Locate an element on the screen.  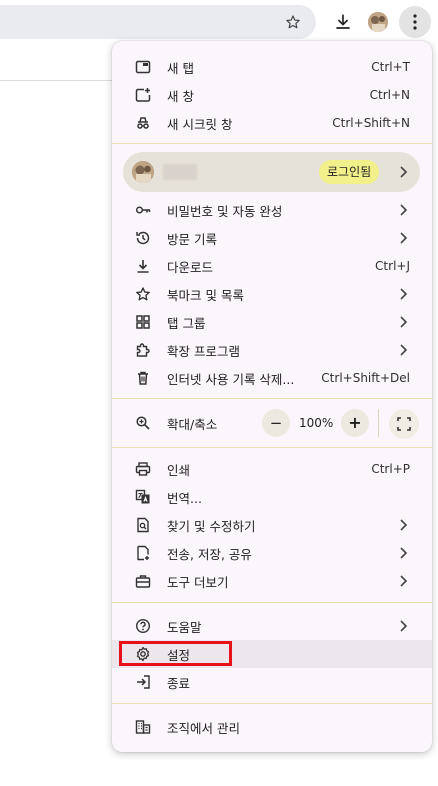
more-vert-icon is located at coordinates (415, 22).